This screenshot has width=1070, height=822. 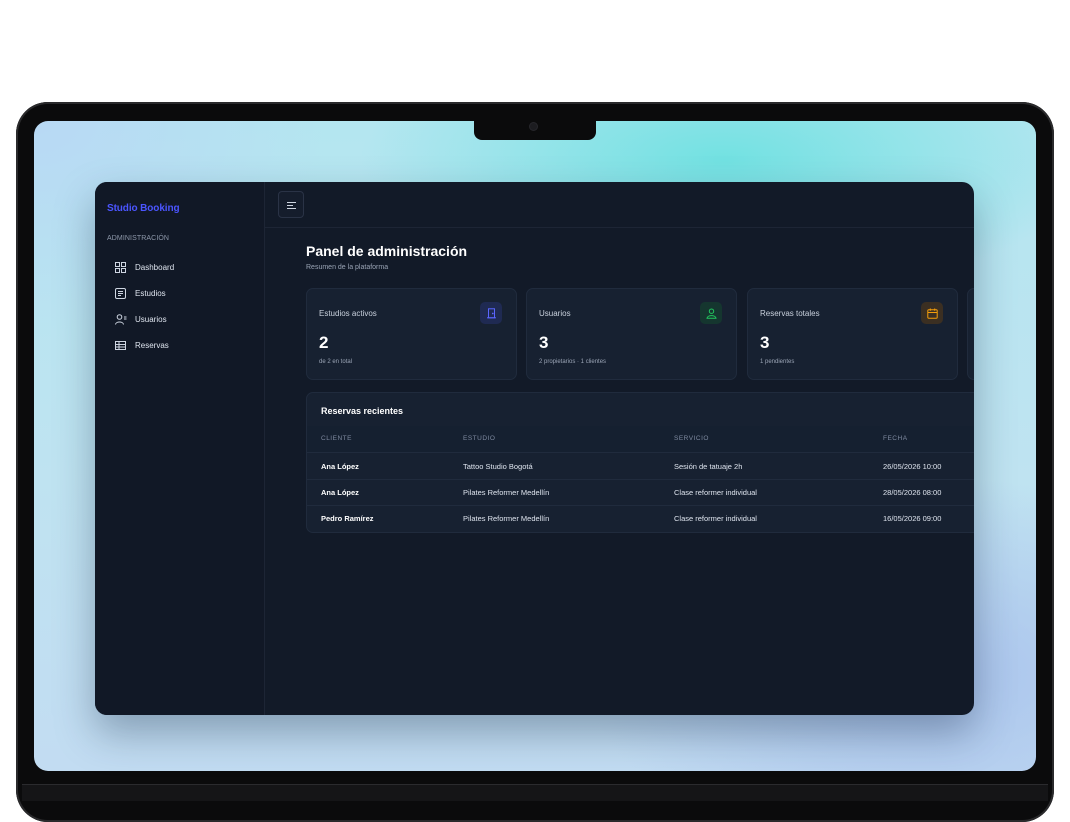 What do you see at coordinates (155, 267) in the screenshot?
I see `sidebar-item-label: Dashboard` at bounding box center [155, 267].